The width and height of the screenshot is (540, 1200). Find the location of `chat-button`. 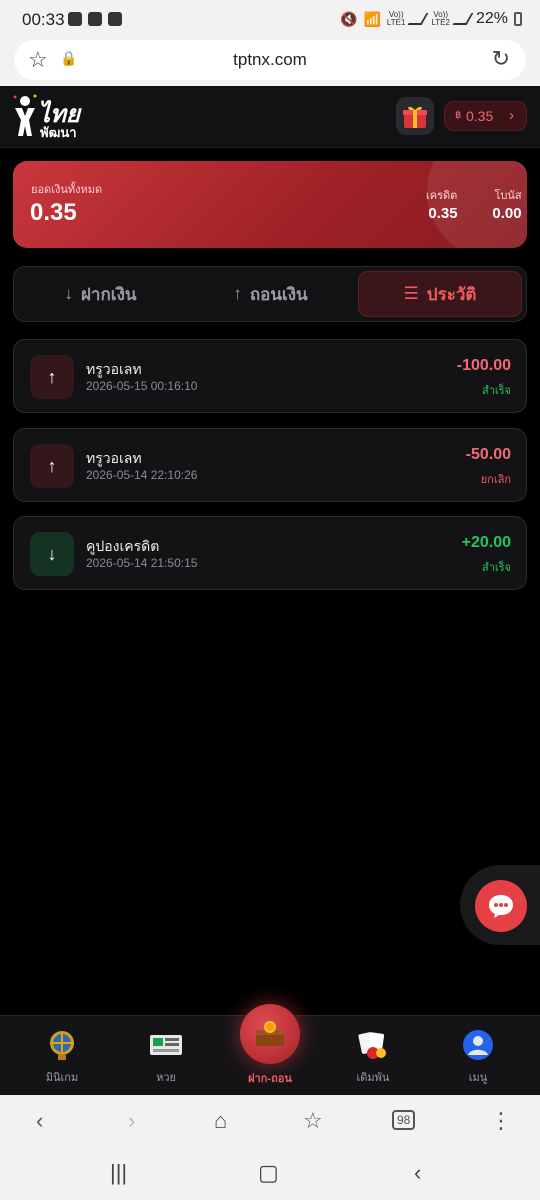

chat-button is located at coordinates (501, 906).